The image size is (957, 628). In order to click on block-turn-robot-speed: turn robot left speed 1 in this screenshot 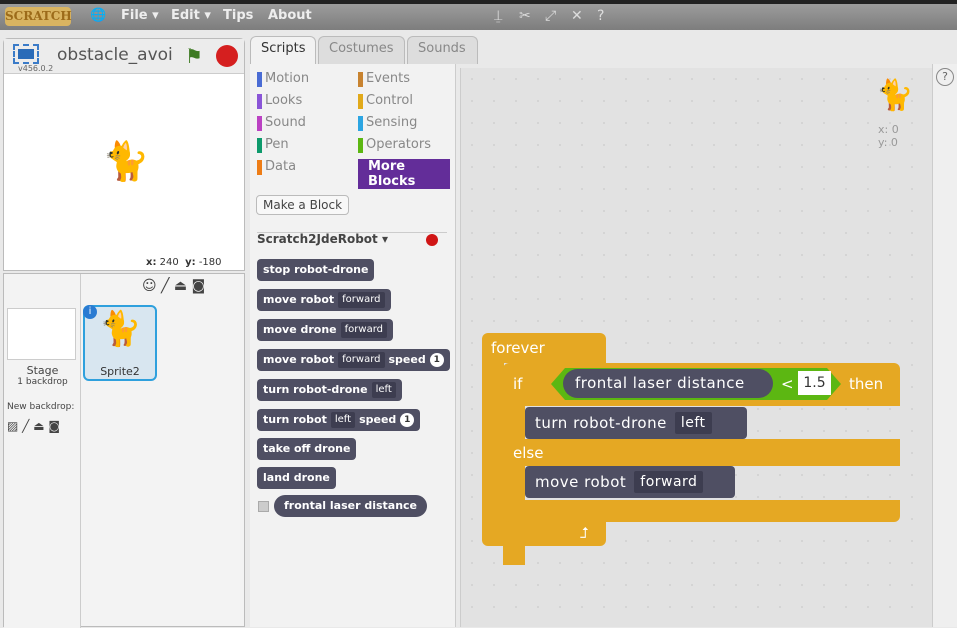, I will do `click(339, 420)`.